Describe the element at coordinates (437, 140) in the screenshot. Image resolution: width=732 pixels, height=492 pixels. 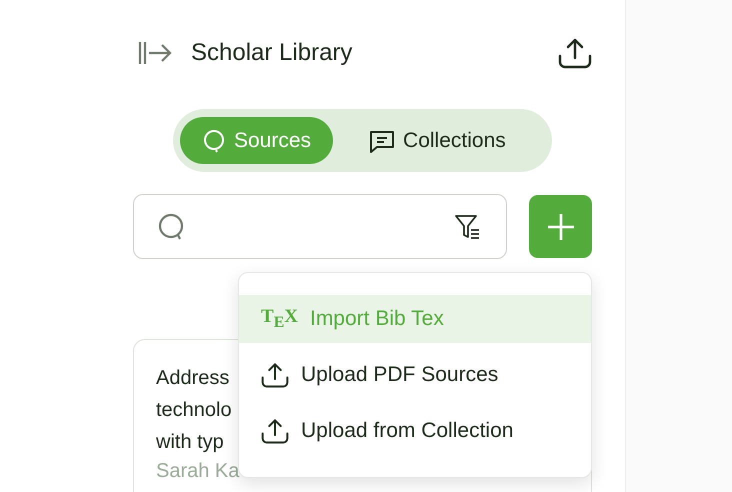
I see `tab: Collections` at that location.